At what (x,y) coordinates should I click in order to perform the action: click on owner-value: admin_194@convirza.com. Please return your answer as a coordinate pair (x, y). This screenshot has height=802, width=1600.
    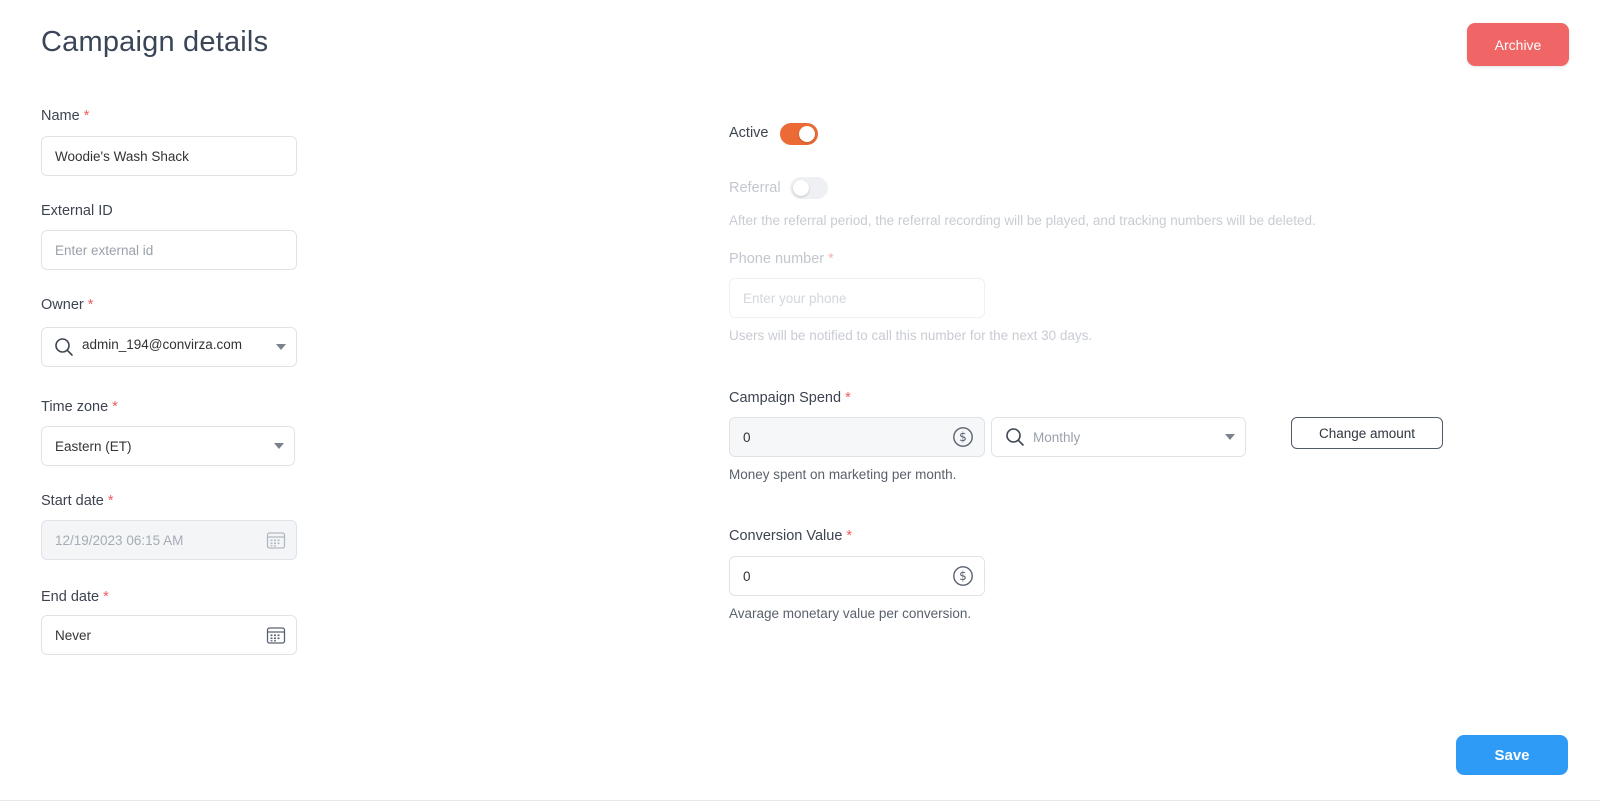
    Looking at the image, I should click on (162, 344).